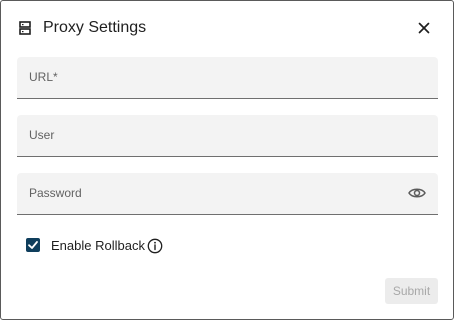 The image size is (454, 320). What do you see at coordinates (43, 77) in the screenshot?
I see `url-field-label: URL*` at bounding box center [43, 77].